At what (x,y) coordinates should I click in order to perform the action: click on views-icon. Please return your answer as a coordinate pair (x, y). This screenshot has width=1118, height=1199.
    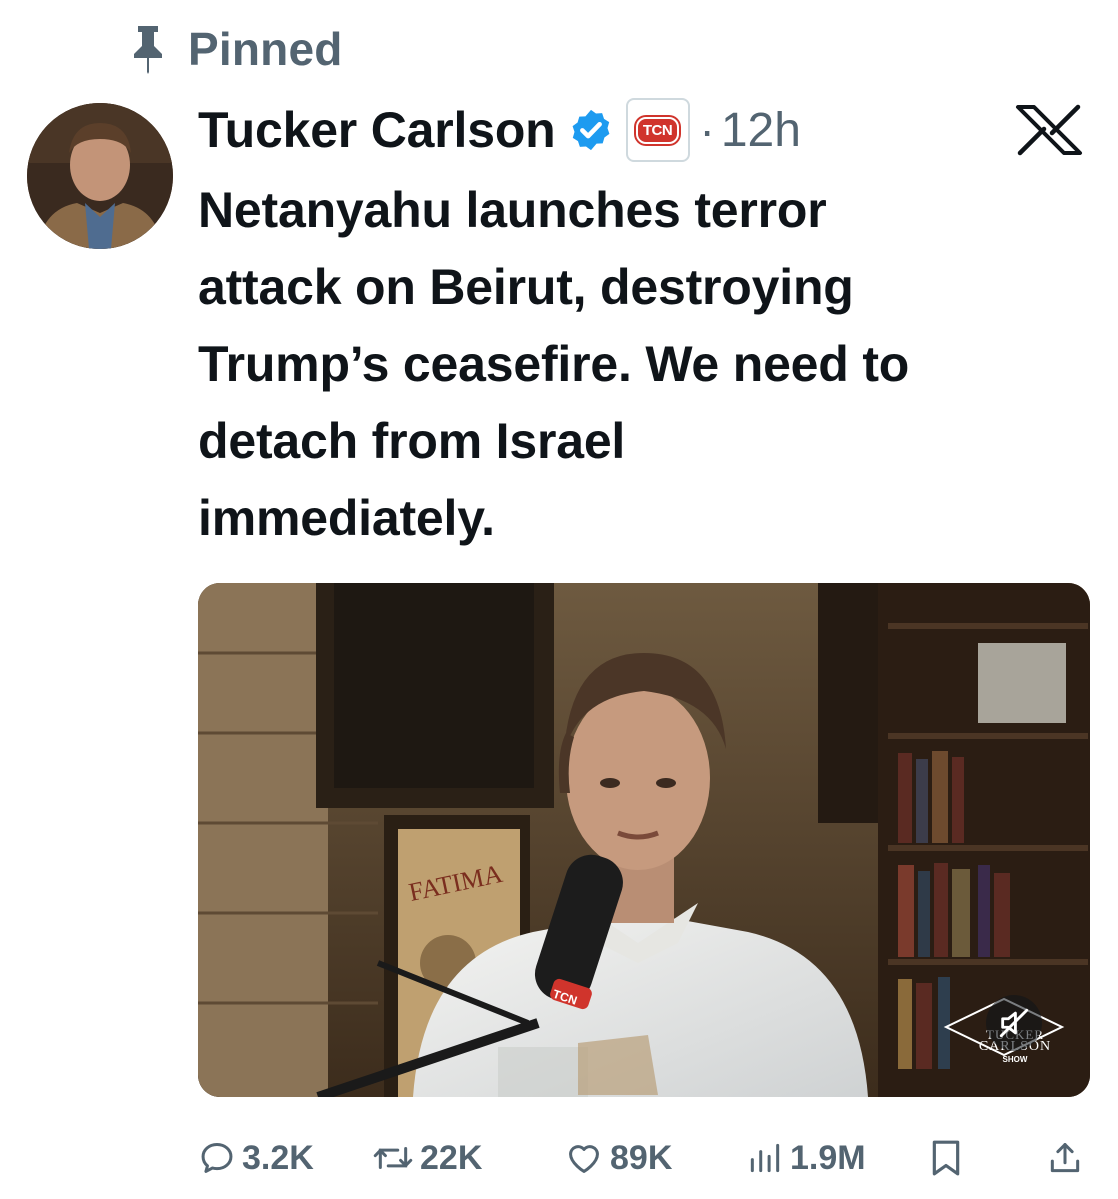
    Looking at the image, I should click on (765, 1158).